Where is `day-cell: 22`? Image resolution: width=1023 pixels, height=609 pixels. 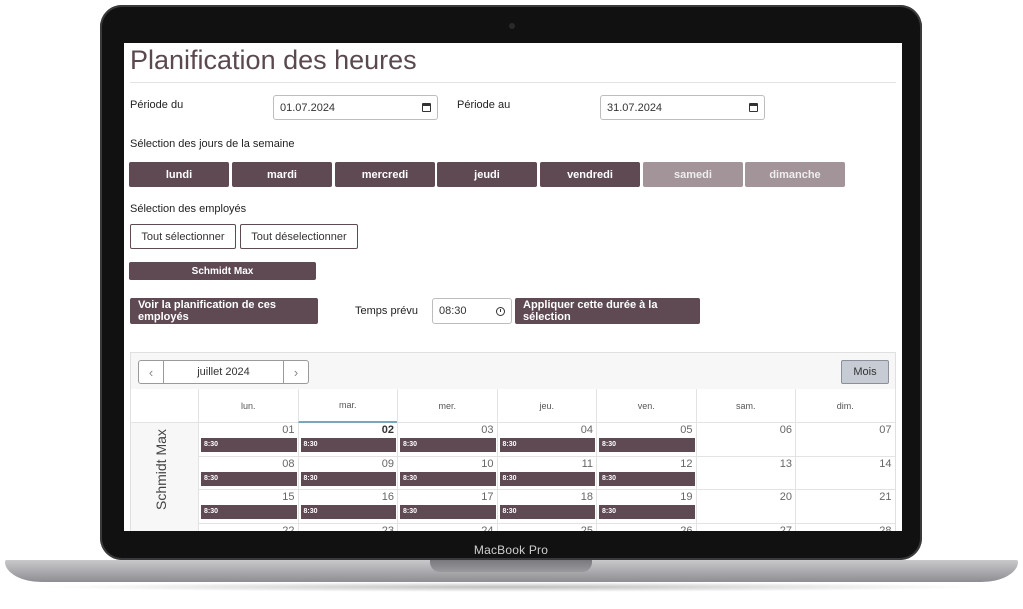
day-cell: 22 is located at coordinates (248, 527).